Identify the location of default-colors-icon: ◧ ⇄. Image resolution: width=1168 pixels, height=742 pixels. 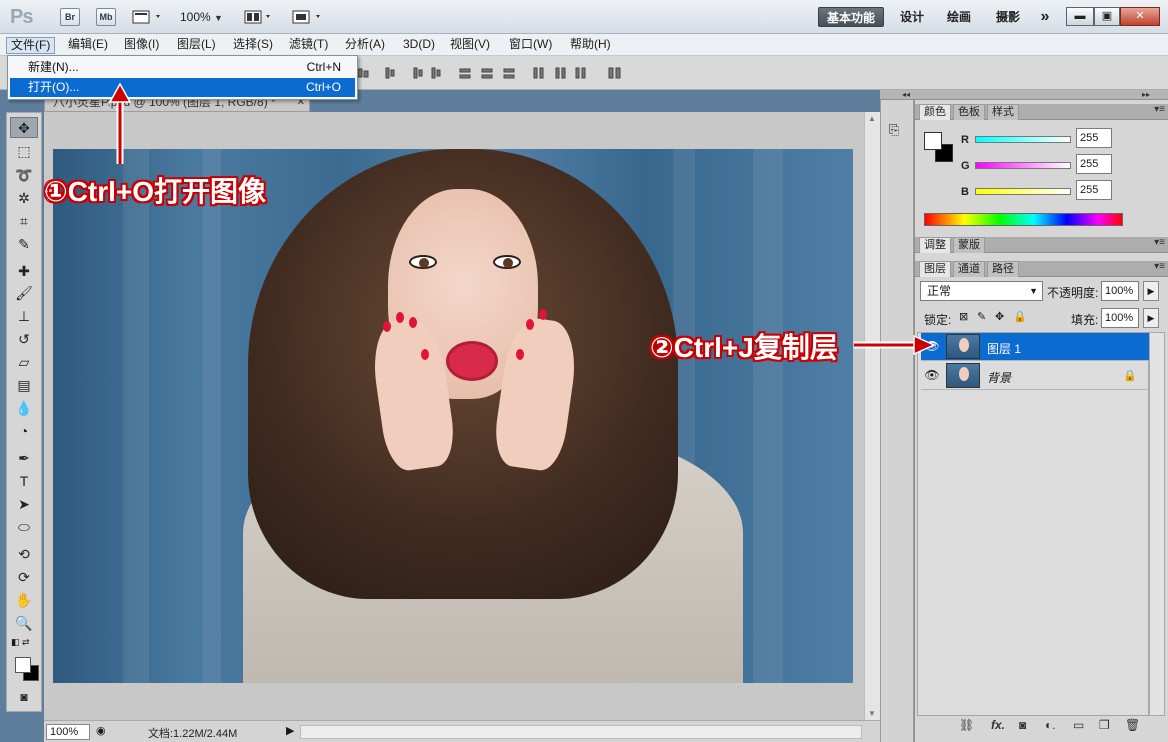
(20, 642).